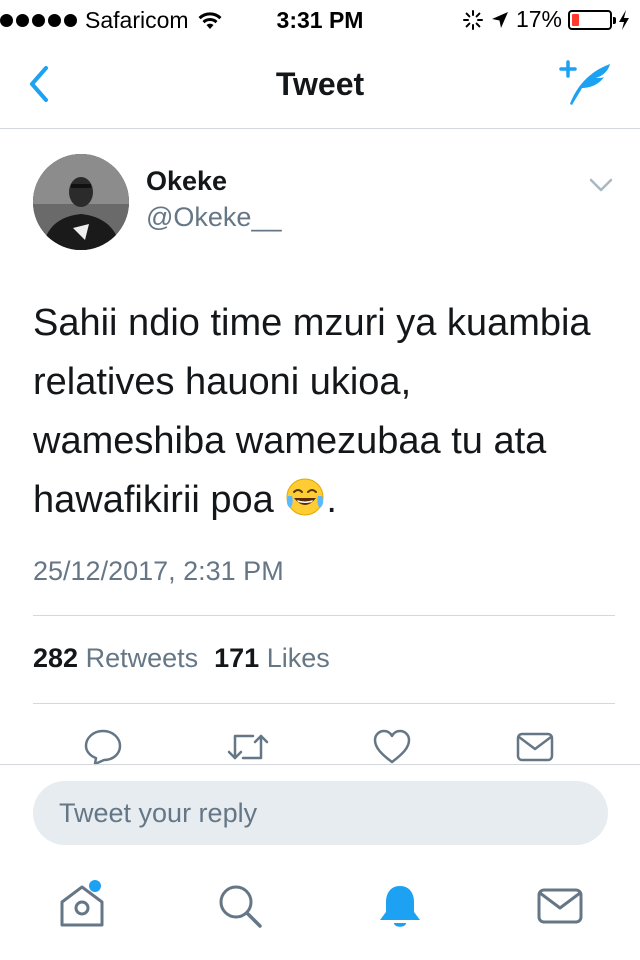  I want to click on retweets-stat: 282 Retweets, so click(118, 658).